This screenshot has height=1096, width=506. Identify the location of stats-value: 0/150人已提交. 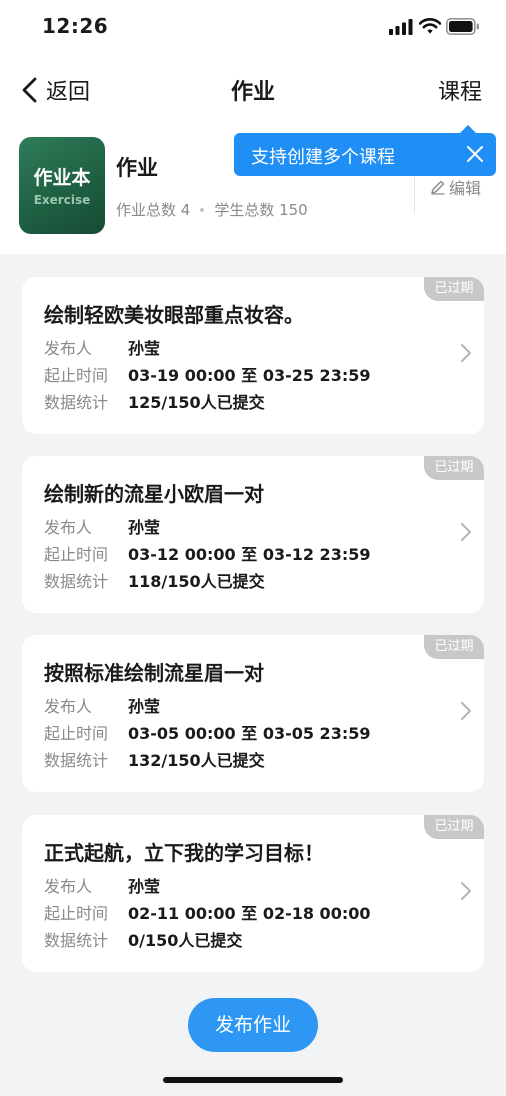
(185, 940).